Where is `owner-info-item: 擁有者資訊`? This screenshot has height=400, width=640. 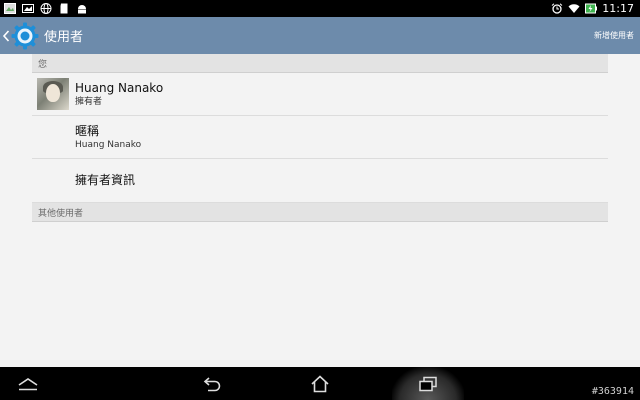 owner-info-item: 擁有者資訊 is located at coordinates (320, 181).